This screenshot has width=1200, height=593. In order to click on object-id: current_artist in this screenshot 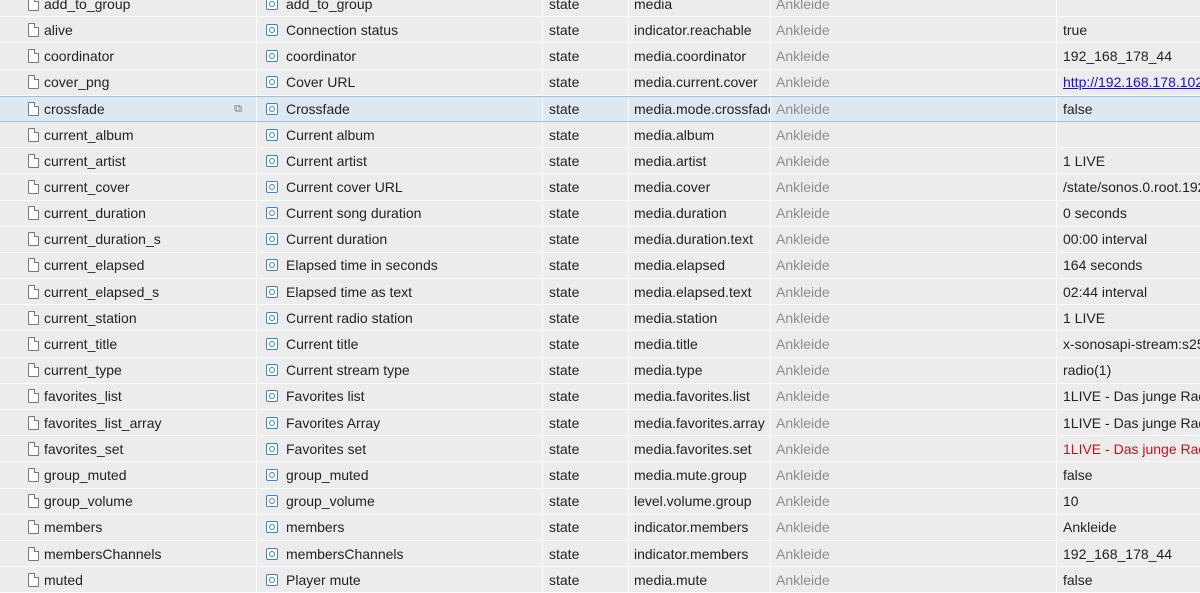, I will do `click(150, 160)`.